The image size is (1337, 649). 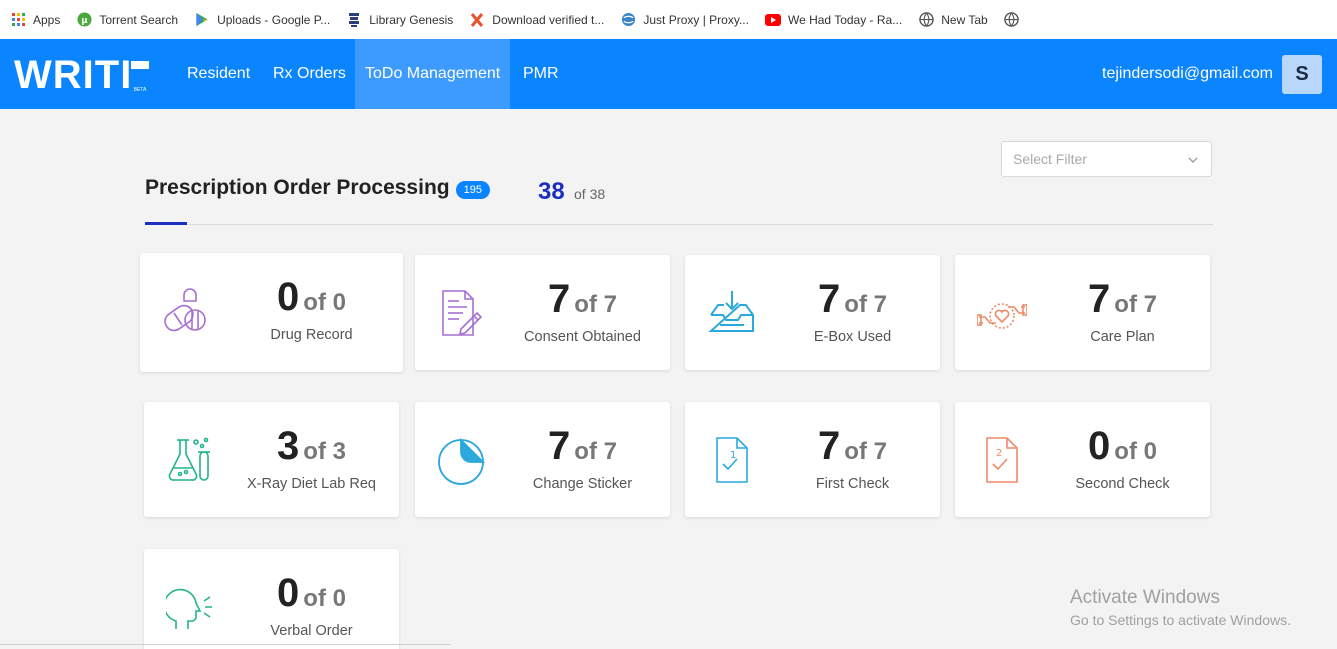 I want to click on google-play-icon, so click(x=202, y=20).